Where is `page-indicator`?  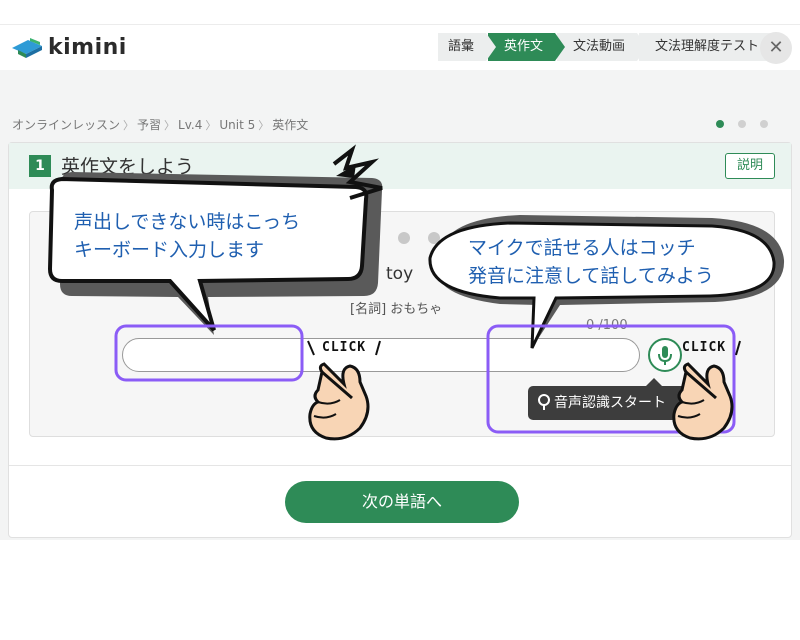 page-indicator is located at coordinates (742, 124).